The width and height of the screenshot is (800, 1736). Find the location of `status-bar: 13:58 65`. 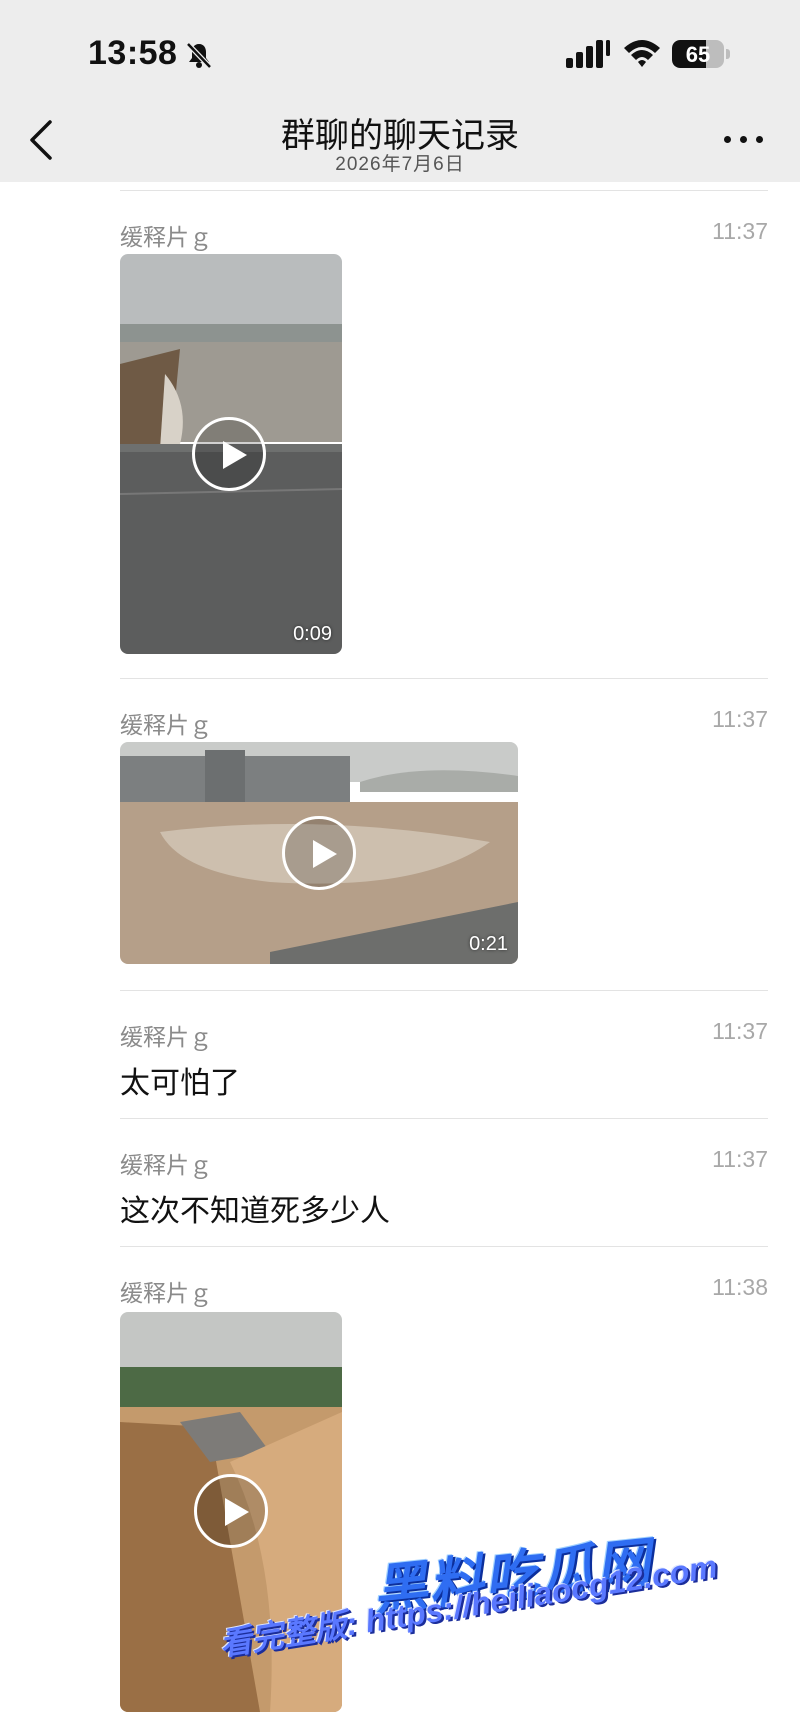

status-bar: 13:58 65 is located at coordinates (400, 50).